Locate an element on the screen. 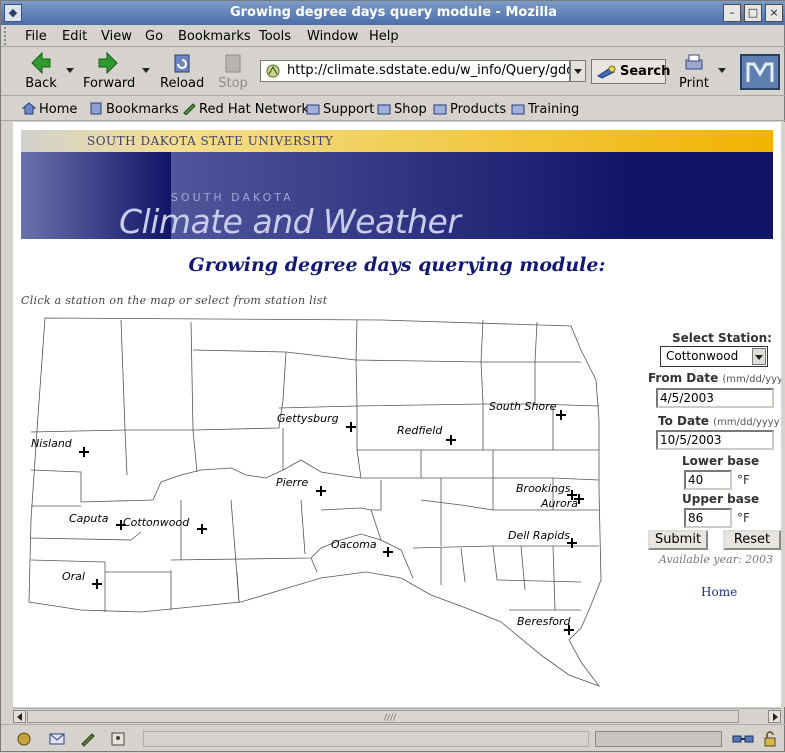  pb-shop-label: Shop is located at coordinates (410, 109).